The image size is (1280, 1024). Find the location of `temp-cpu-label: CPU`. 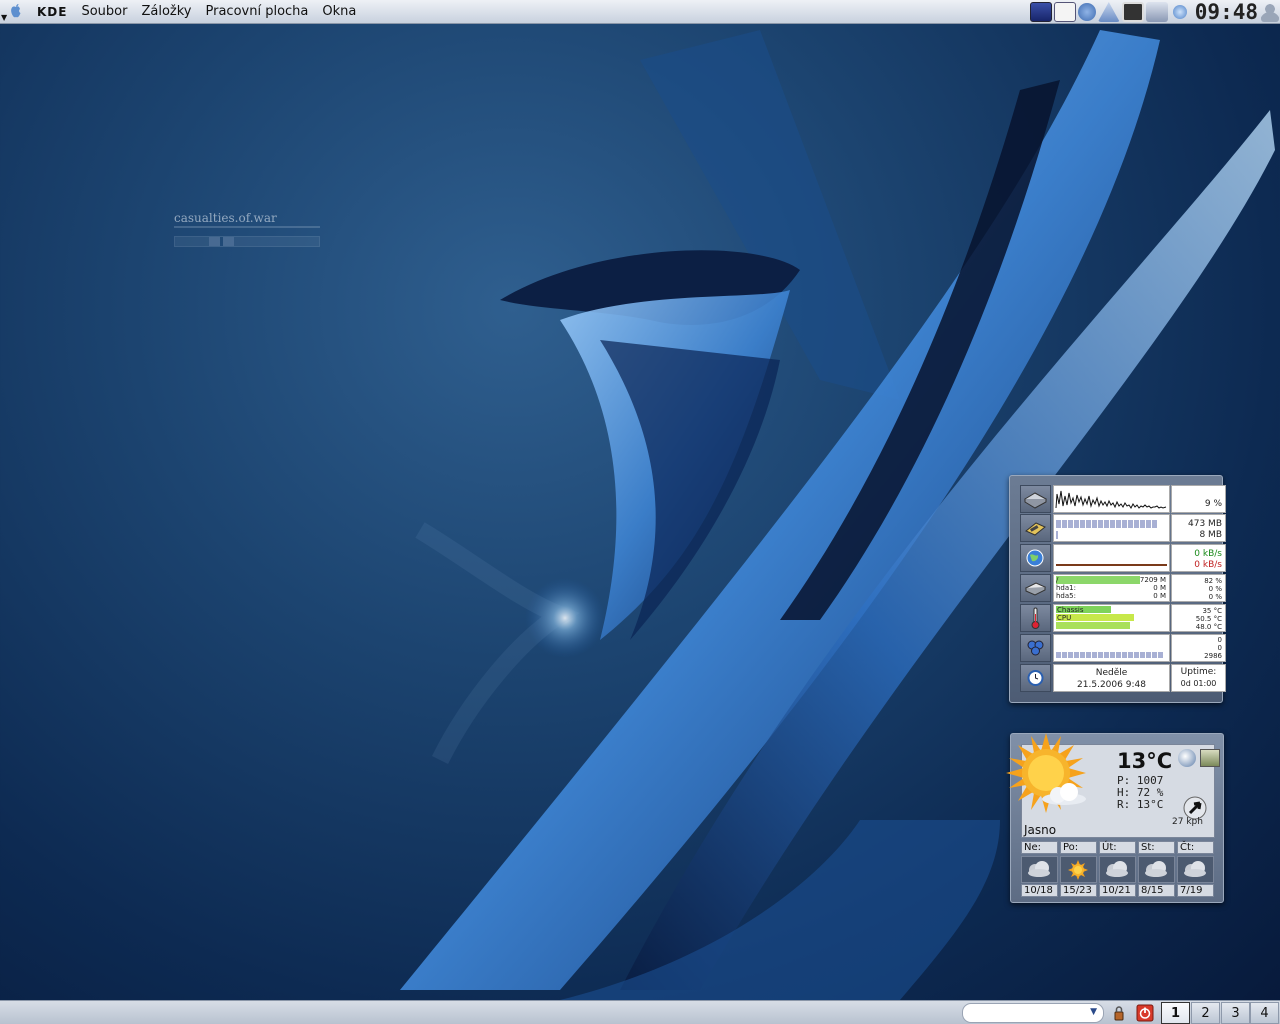

temp-cpu-label: CPU is located at coordinates (1064, 618).